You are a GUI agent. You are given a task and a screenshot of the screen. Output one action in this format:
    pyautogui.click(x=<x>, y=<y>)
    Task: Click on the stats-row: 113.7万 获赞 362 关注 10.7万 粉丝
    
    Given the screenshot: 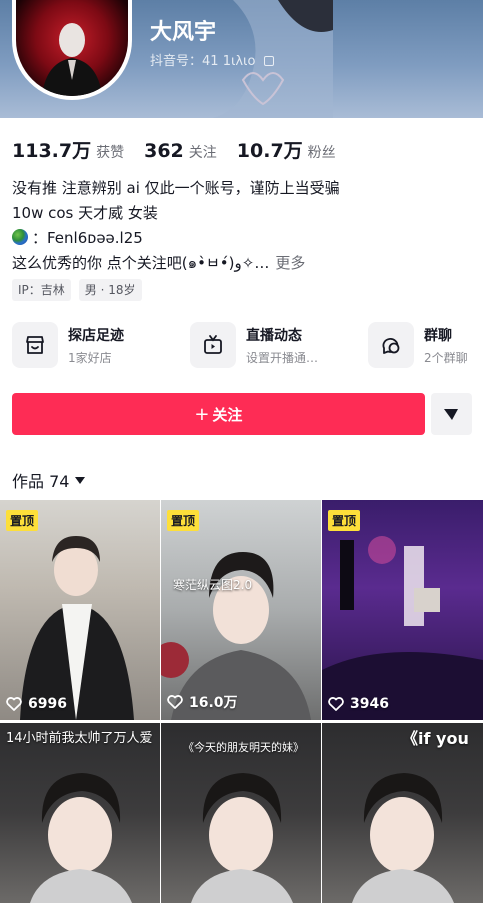 What is the action you would take?
    pyautogui.click(x=184, y=149)
    